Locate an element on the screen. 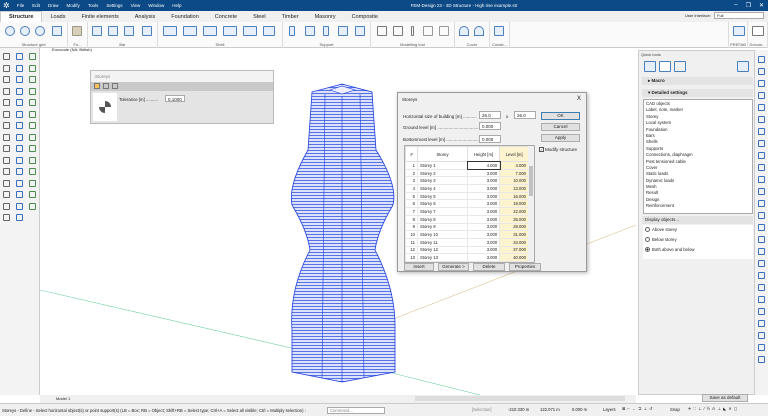 This screenshot has width=768, height=416. layers-button: Layers is located at coordinates (609, 409).